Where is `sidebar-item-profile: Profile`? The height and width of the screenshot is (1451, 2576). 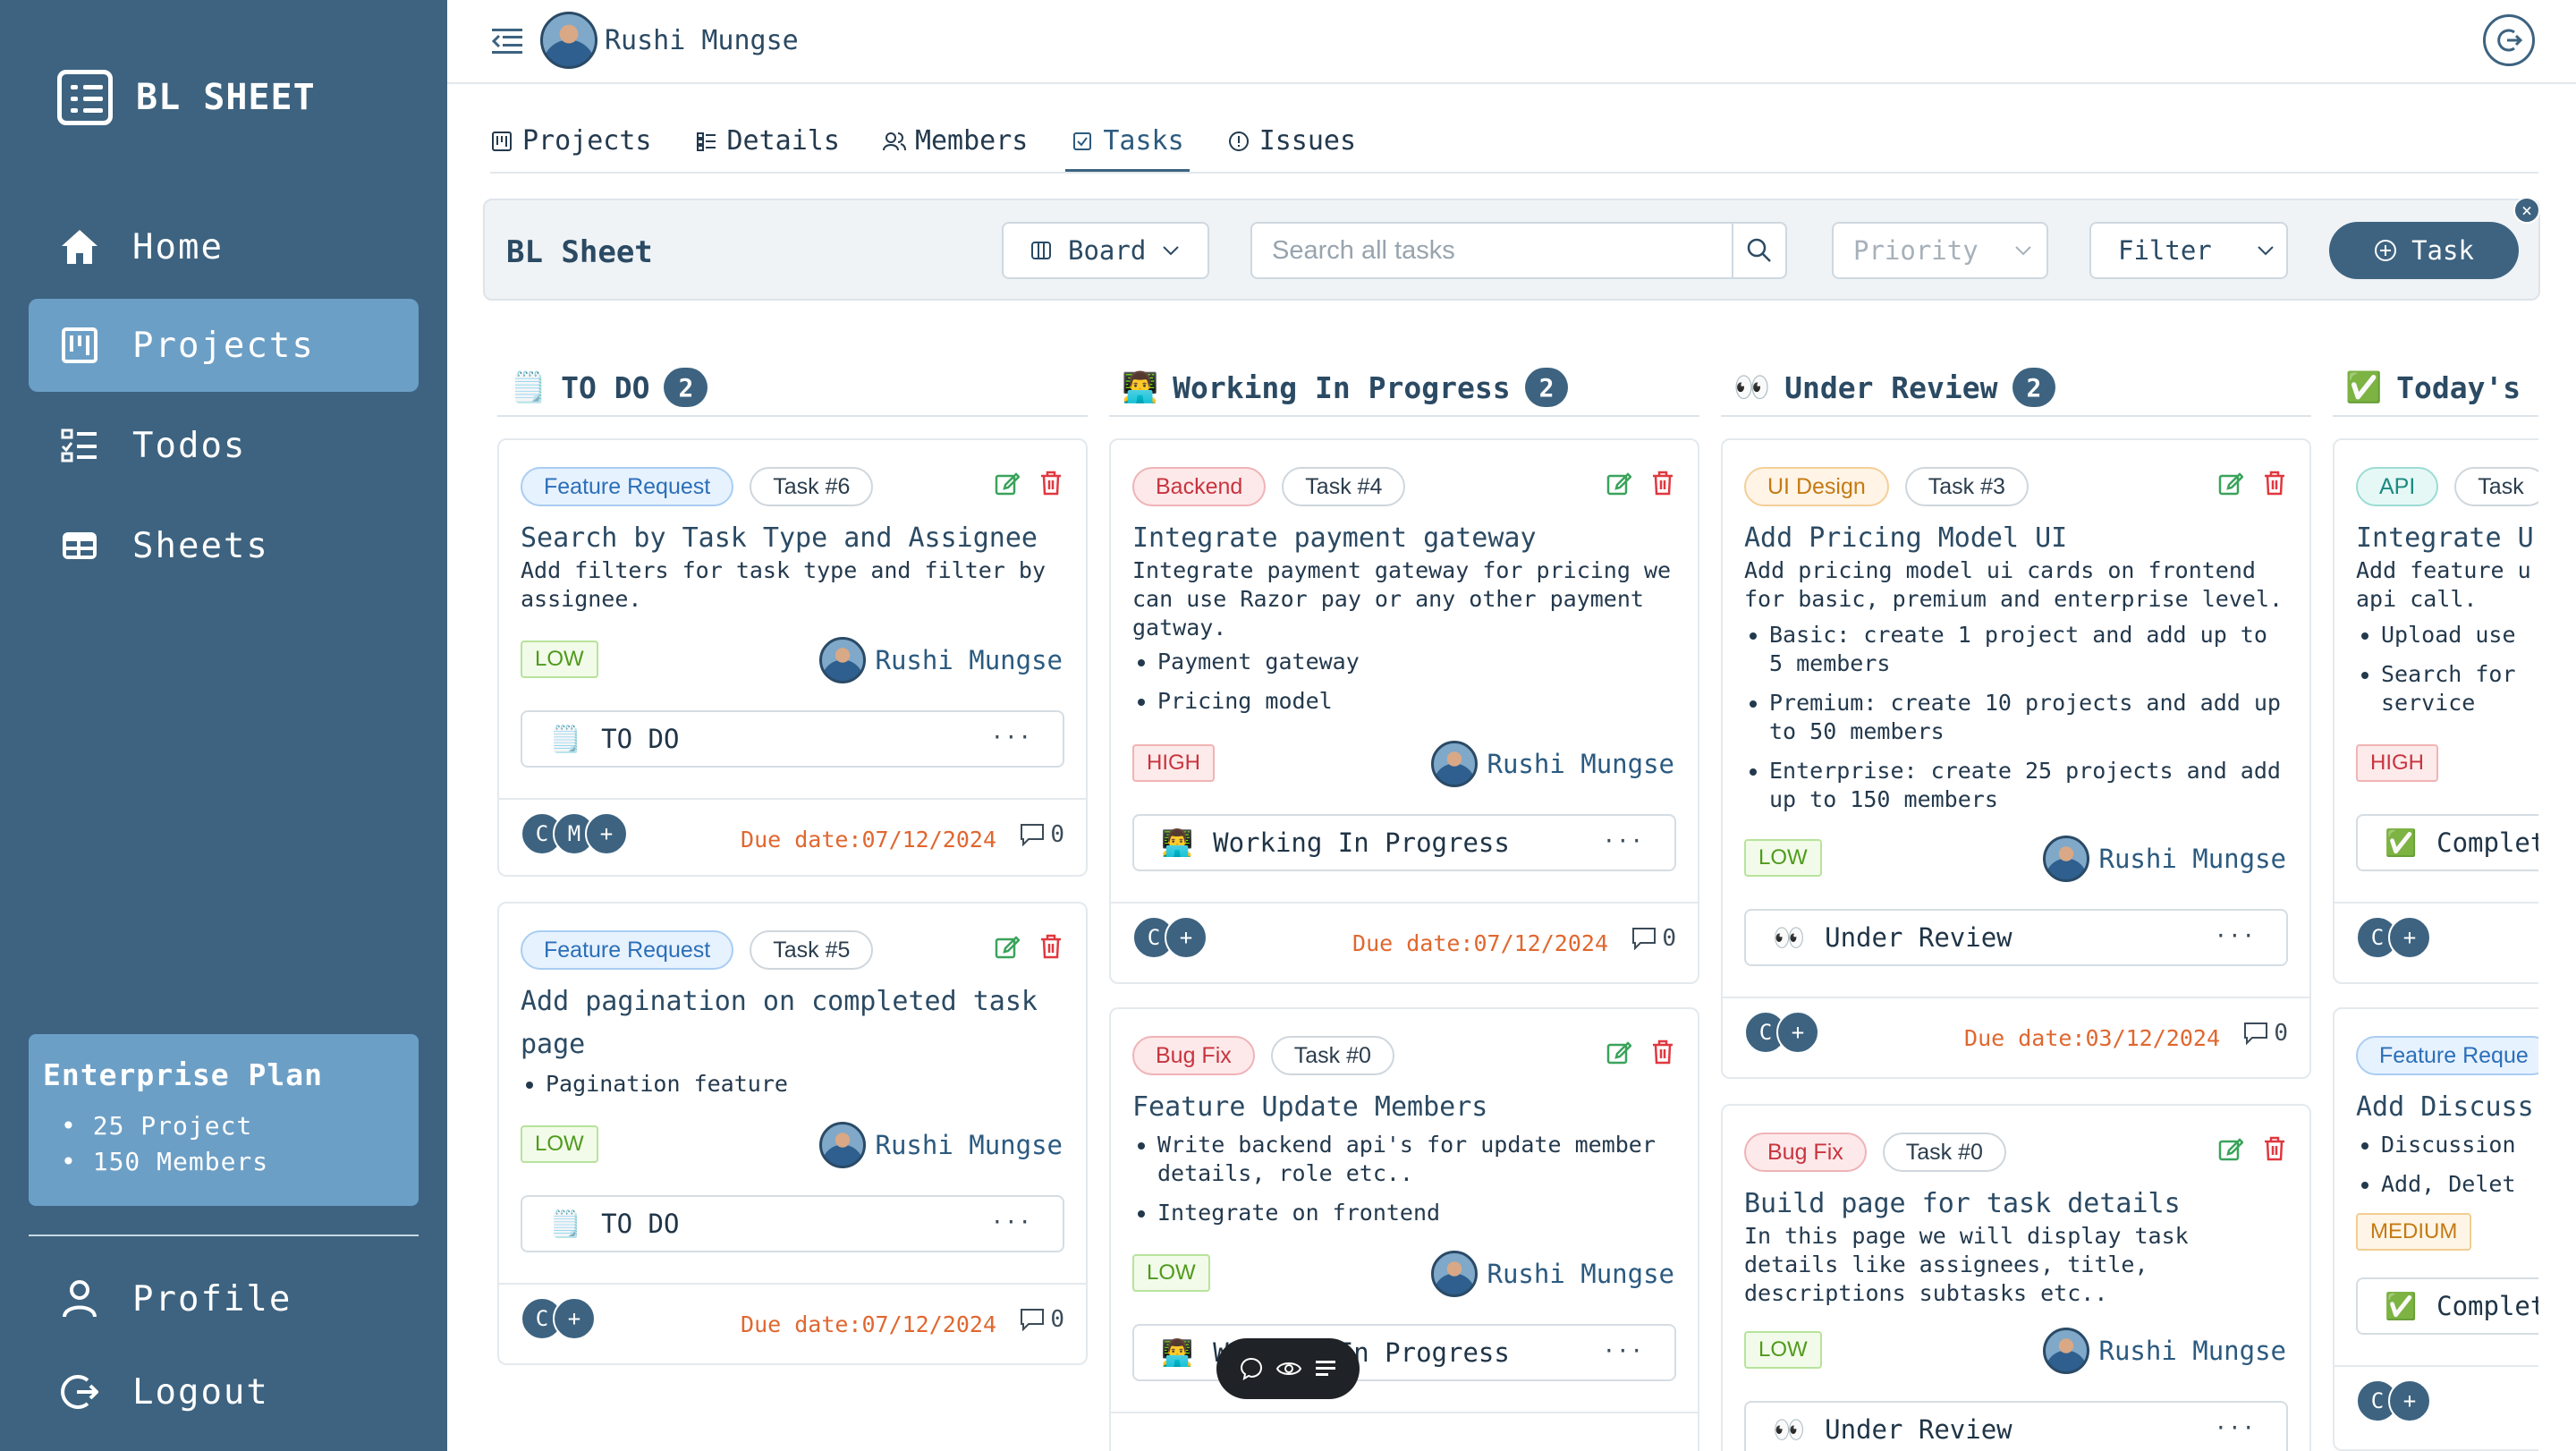
sidebar-item-profile: Profile is located at coordinates (224, 1298).